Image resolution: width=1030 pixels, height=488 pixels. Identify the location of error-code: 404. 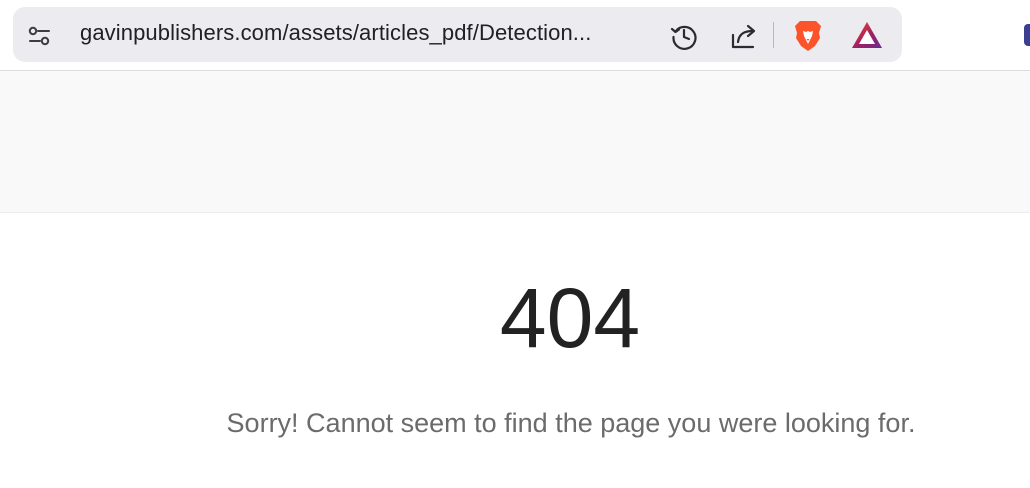
(570, 318).